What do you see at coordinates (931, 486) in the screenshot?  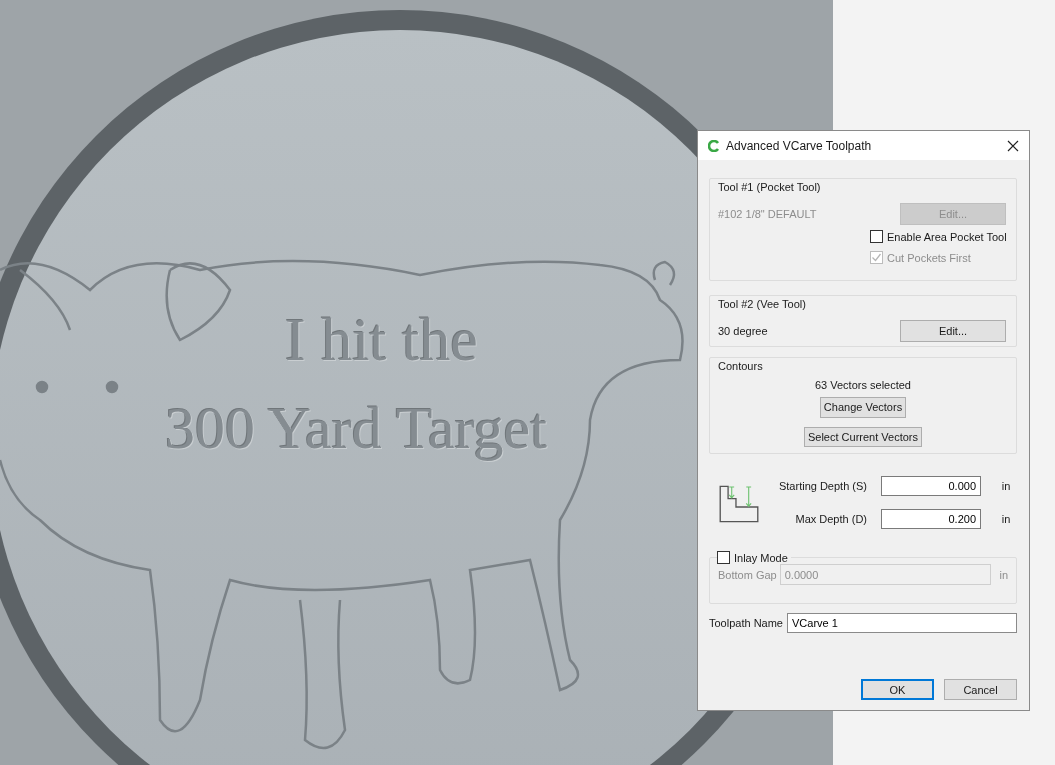 I see `depth-input: 0.000` at bounding box center [931, 486].